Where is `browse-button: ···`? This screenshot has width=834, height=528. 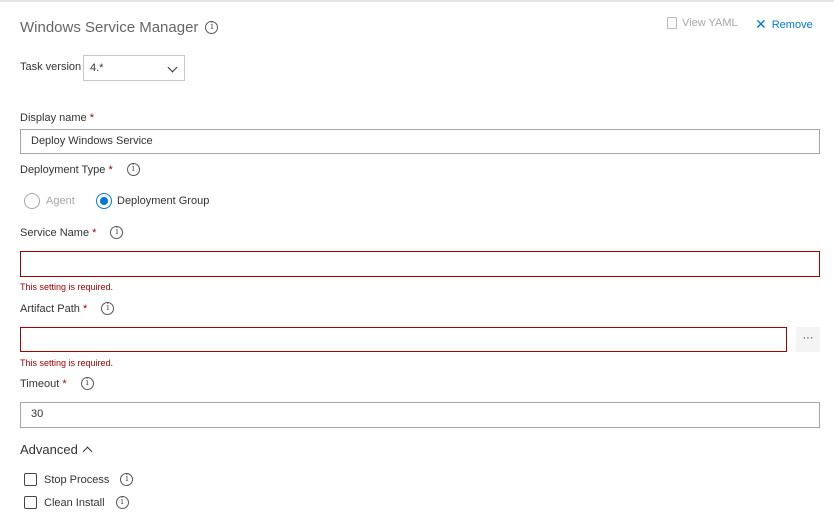
browse-button: ··· is located at coordinates (808, 339).